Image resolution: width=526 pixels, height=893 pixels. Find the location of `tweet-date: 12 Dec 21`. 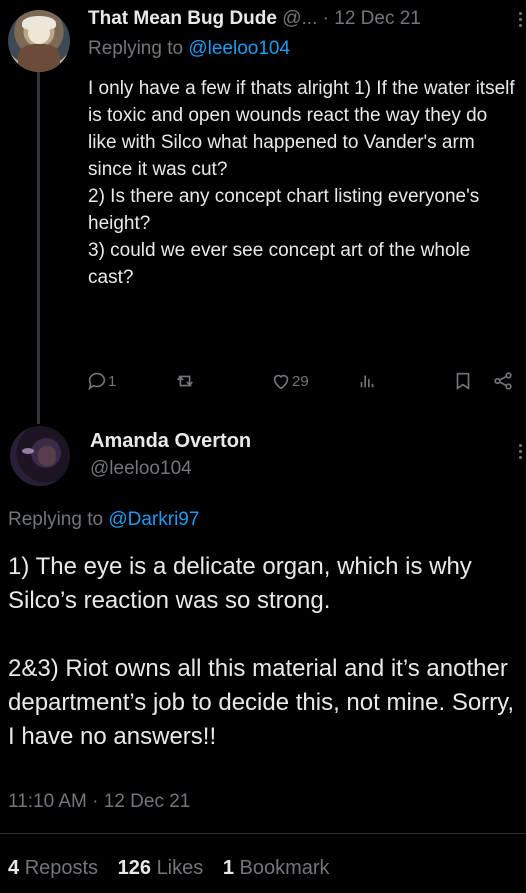

tweet-date: 12 Dec 21 is located at coordinates (377, 18).